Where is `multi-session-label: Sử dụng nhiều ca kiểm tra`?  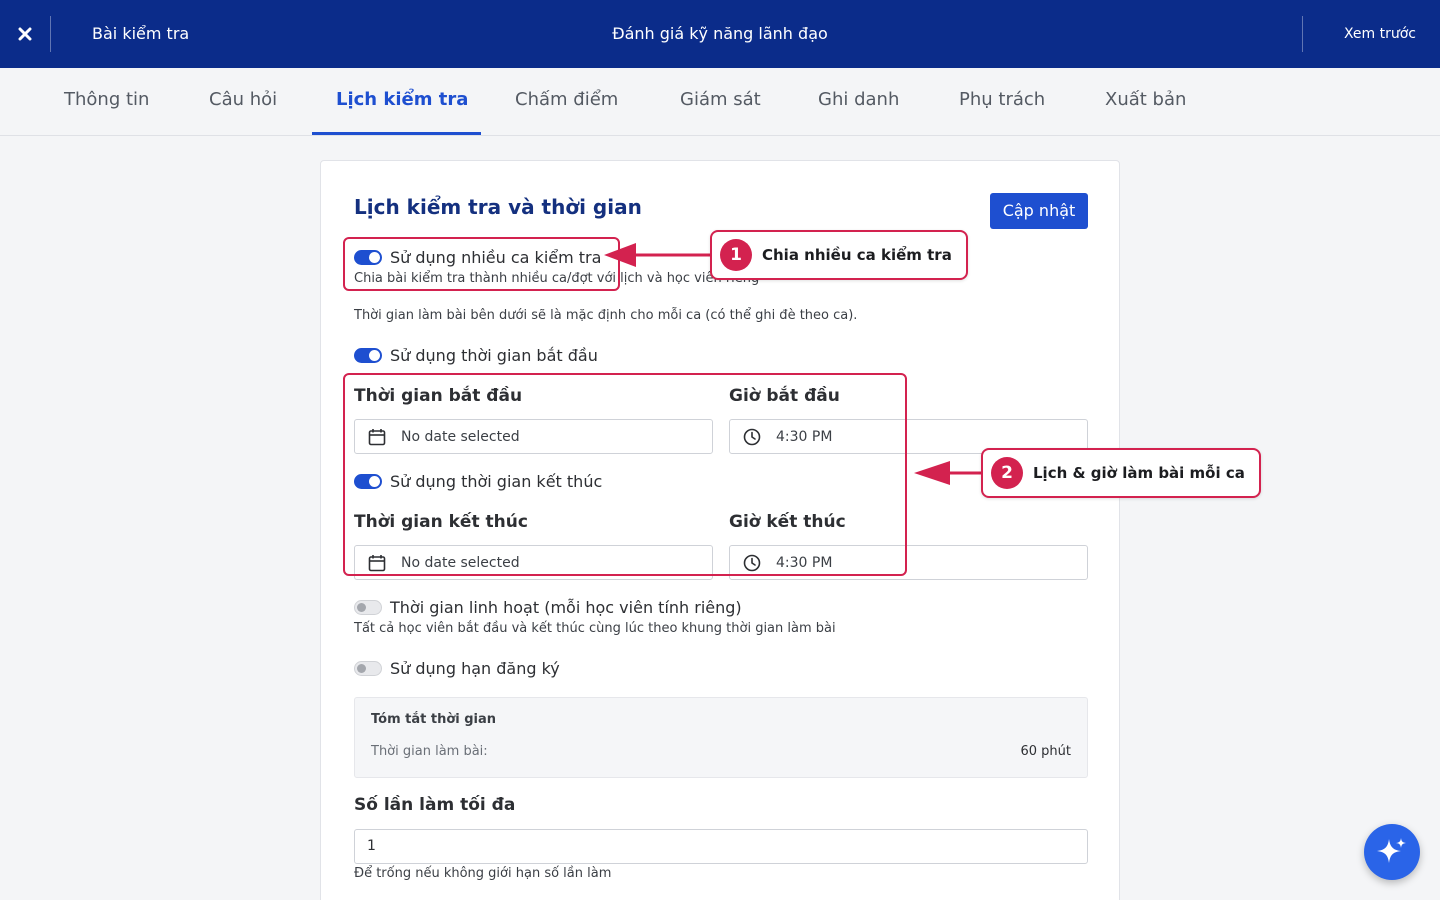 multi-session-label: Sử dụng nhiều ca kiểm tra is located at coordinates (496, 257).